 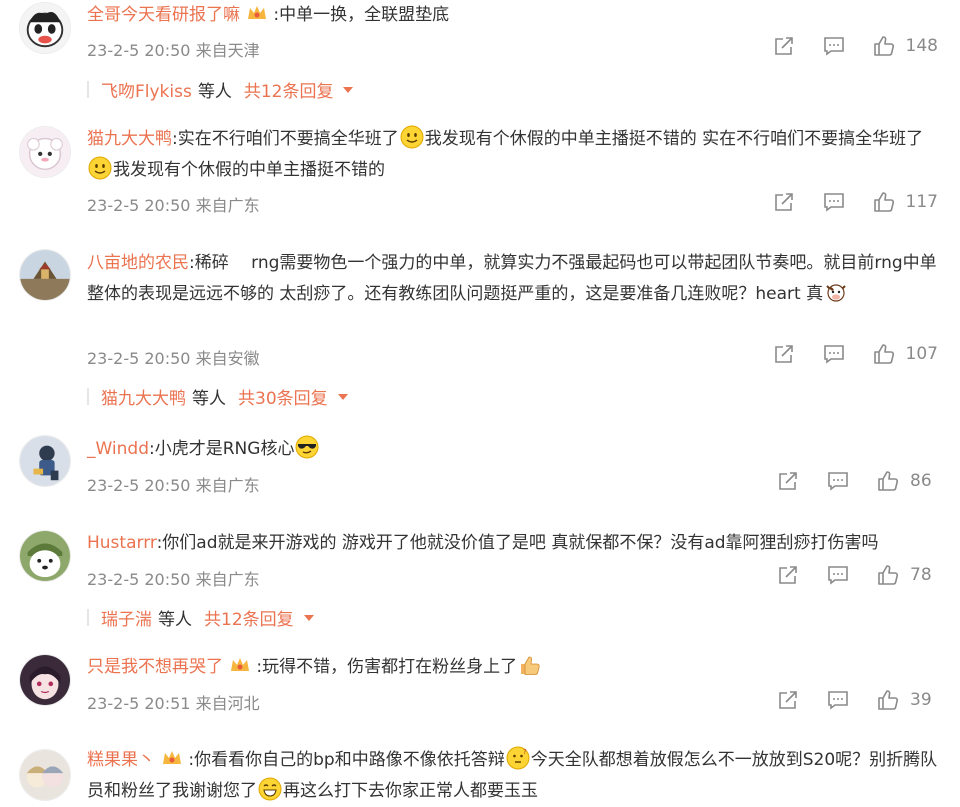 What do you see at coordinates (222, 449) in the screenshot?
I see `comment-body: :小虎才是RNG核心` at bounding box center [222, 449].